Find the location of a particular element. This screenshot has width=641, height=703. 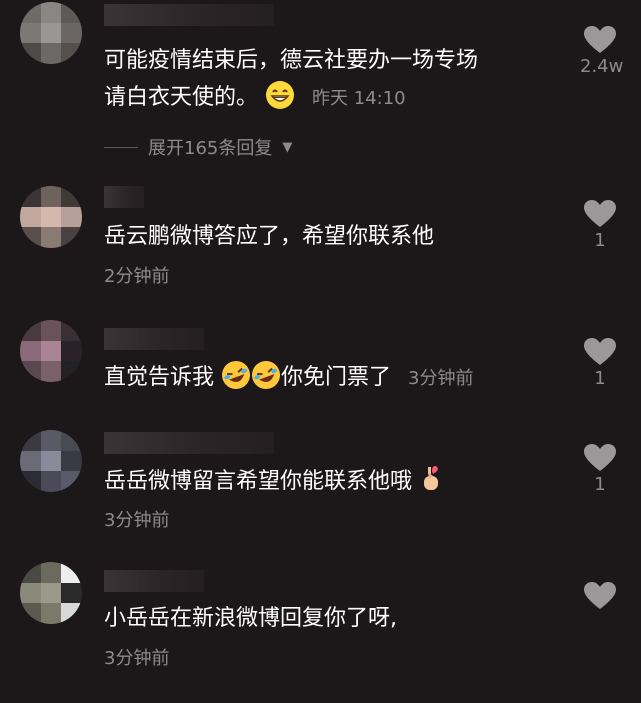

comment-text: 可能疫情结束后，德云社要办一场专场 is located at coordinates (291, 60).